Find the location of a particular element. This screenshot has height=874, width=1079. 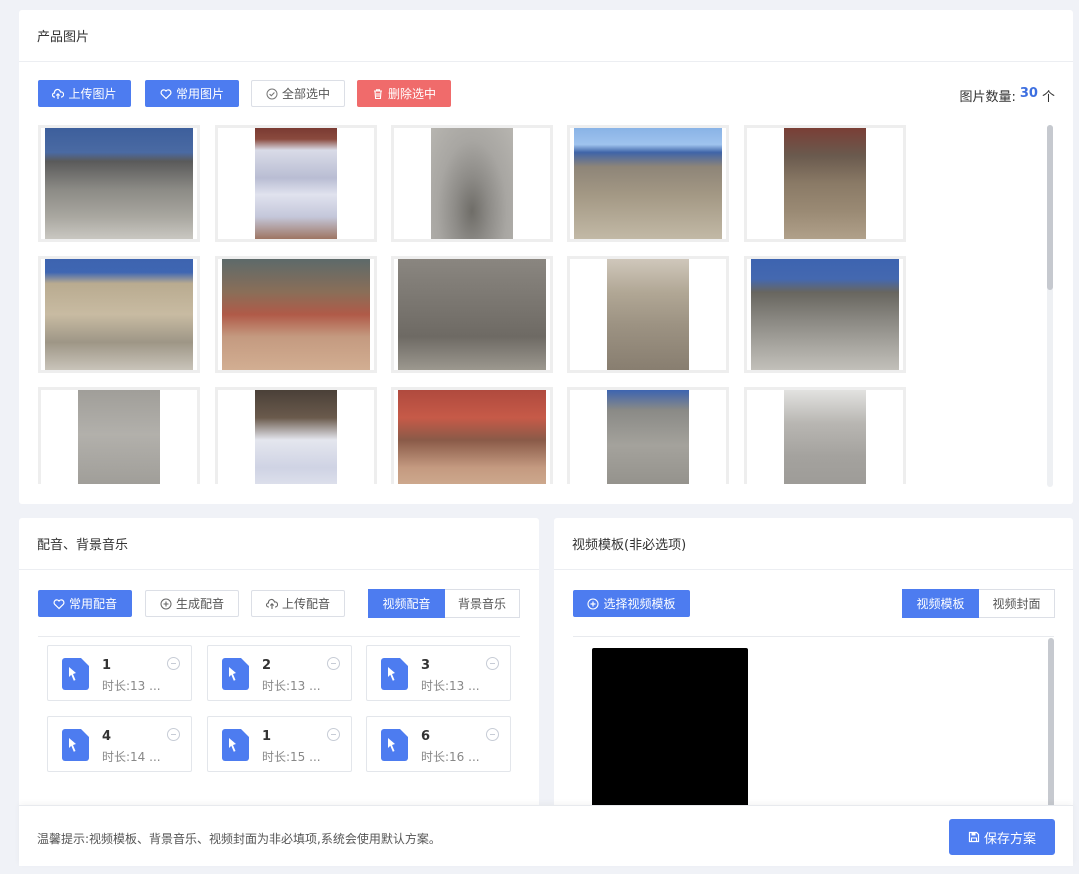

delete-selected-button: 删除选中 is located at coordinates (404, 93).